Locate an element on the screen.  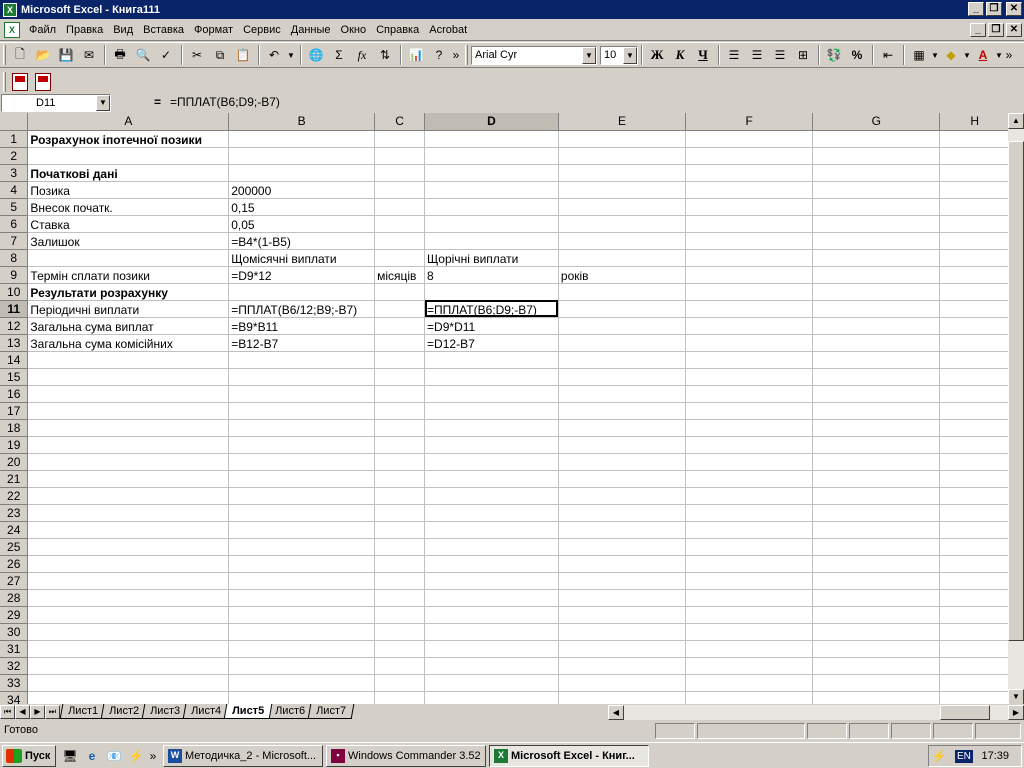
cell-g24 is located at coordinates (876, 530).